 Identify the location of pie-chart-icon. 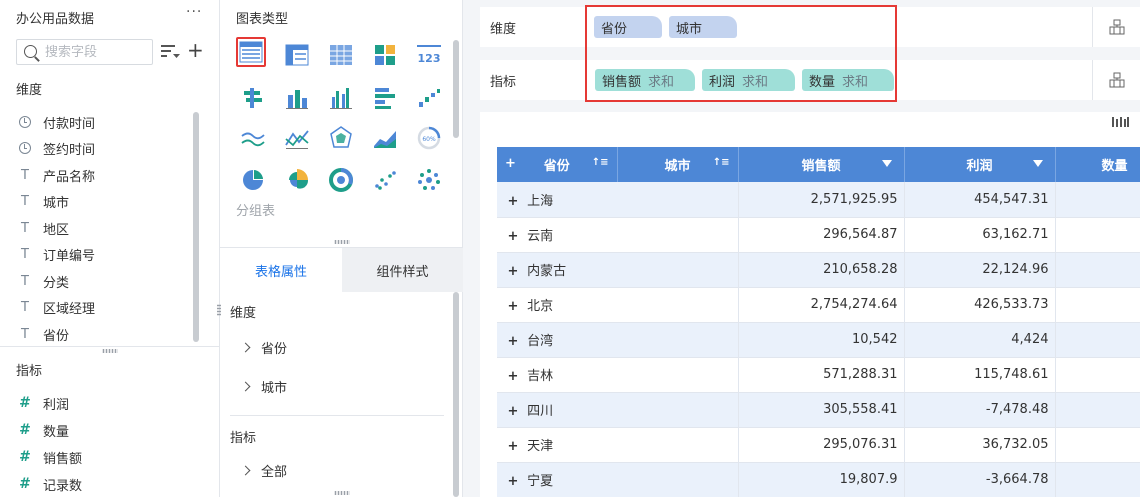
(253, 180).